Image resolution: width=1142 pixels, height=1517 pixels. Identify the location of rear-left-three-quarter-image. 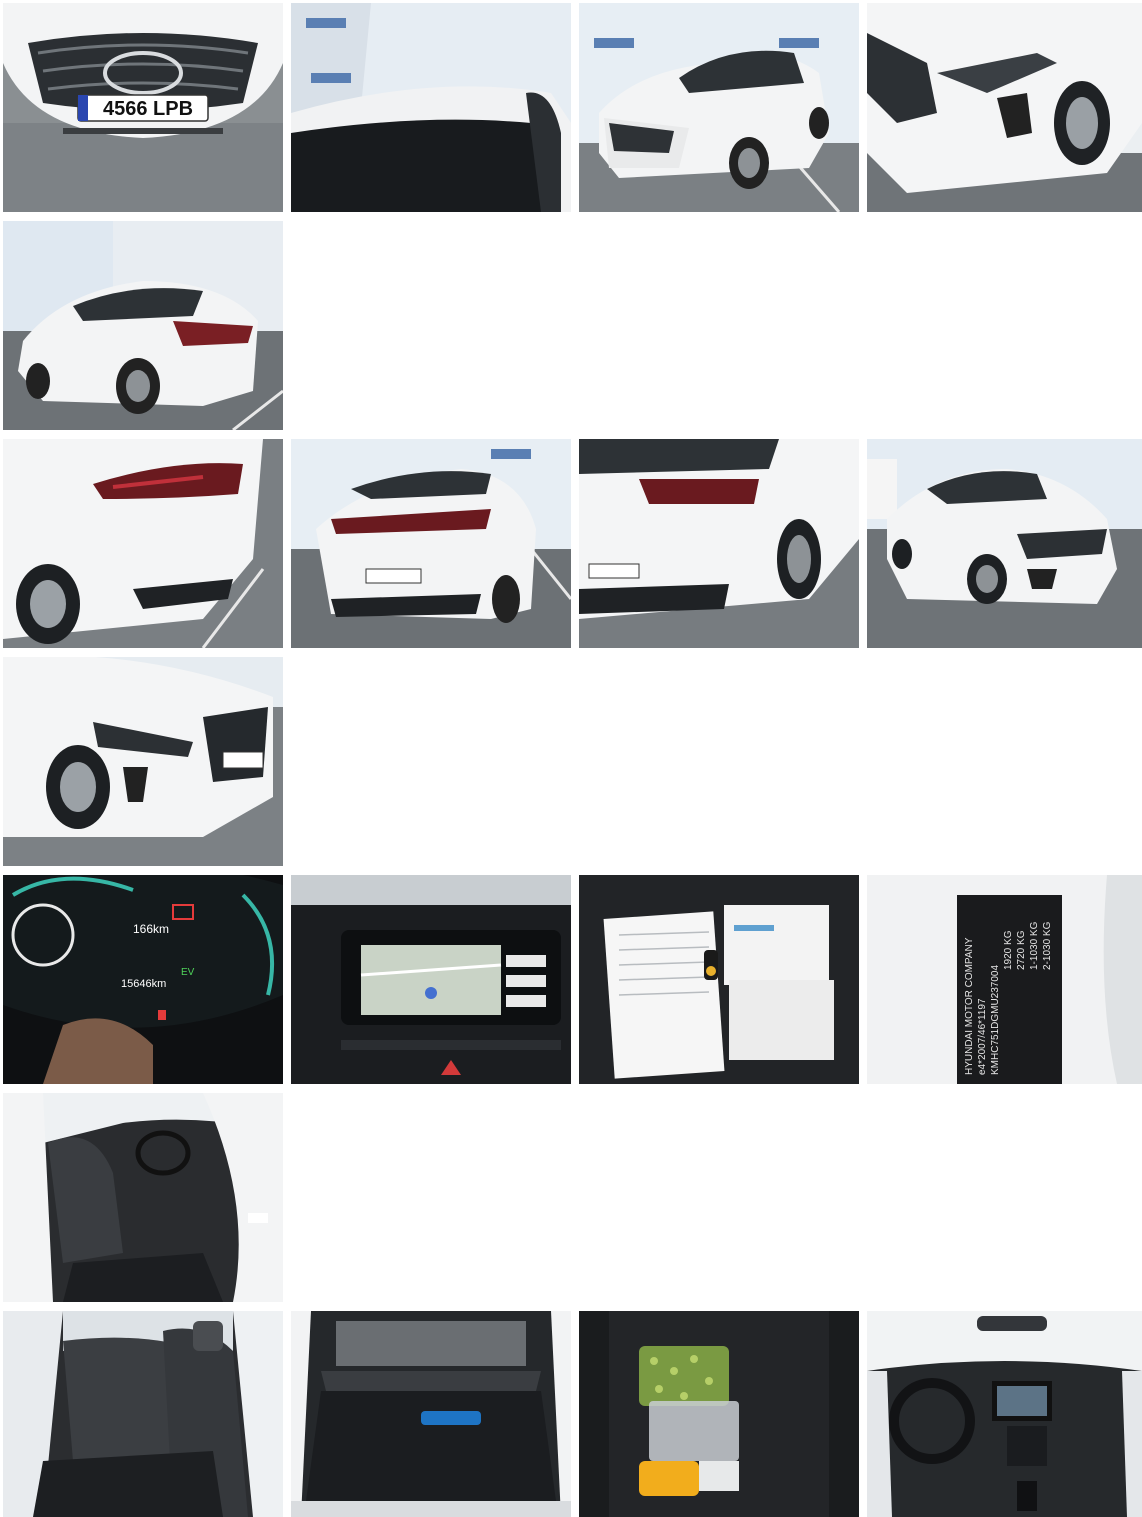
(143, 325).